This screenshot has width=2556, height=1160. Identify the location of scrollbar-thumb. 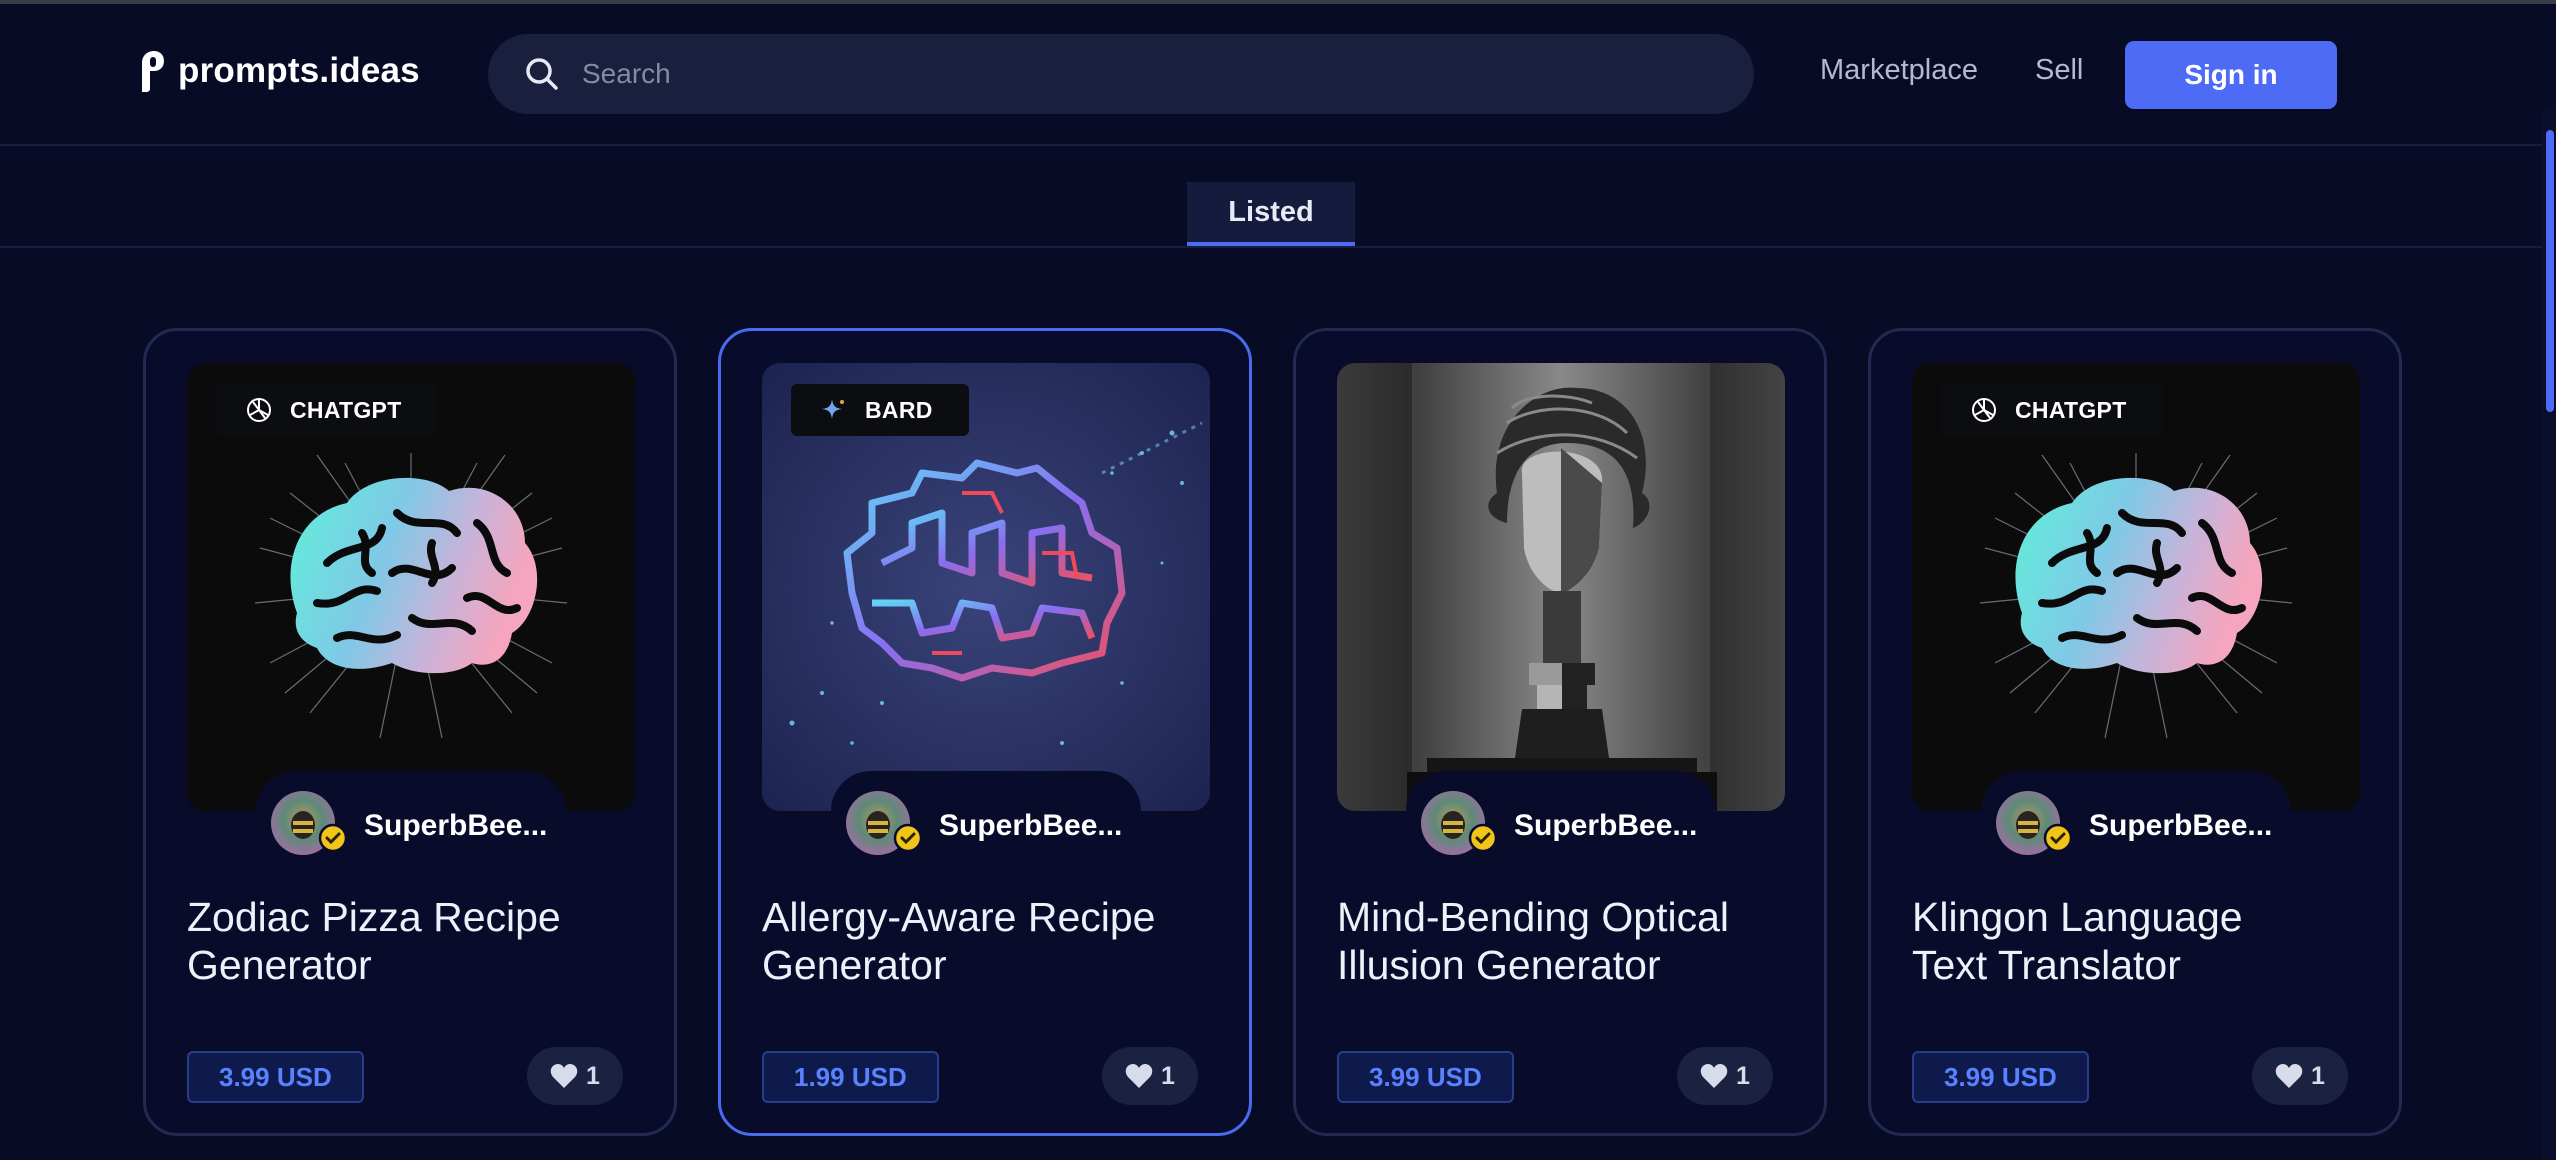
(2550, 271).